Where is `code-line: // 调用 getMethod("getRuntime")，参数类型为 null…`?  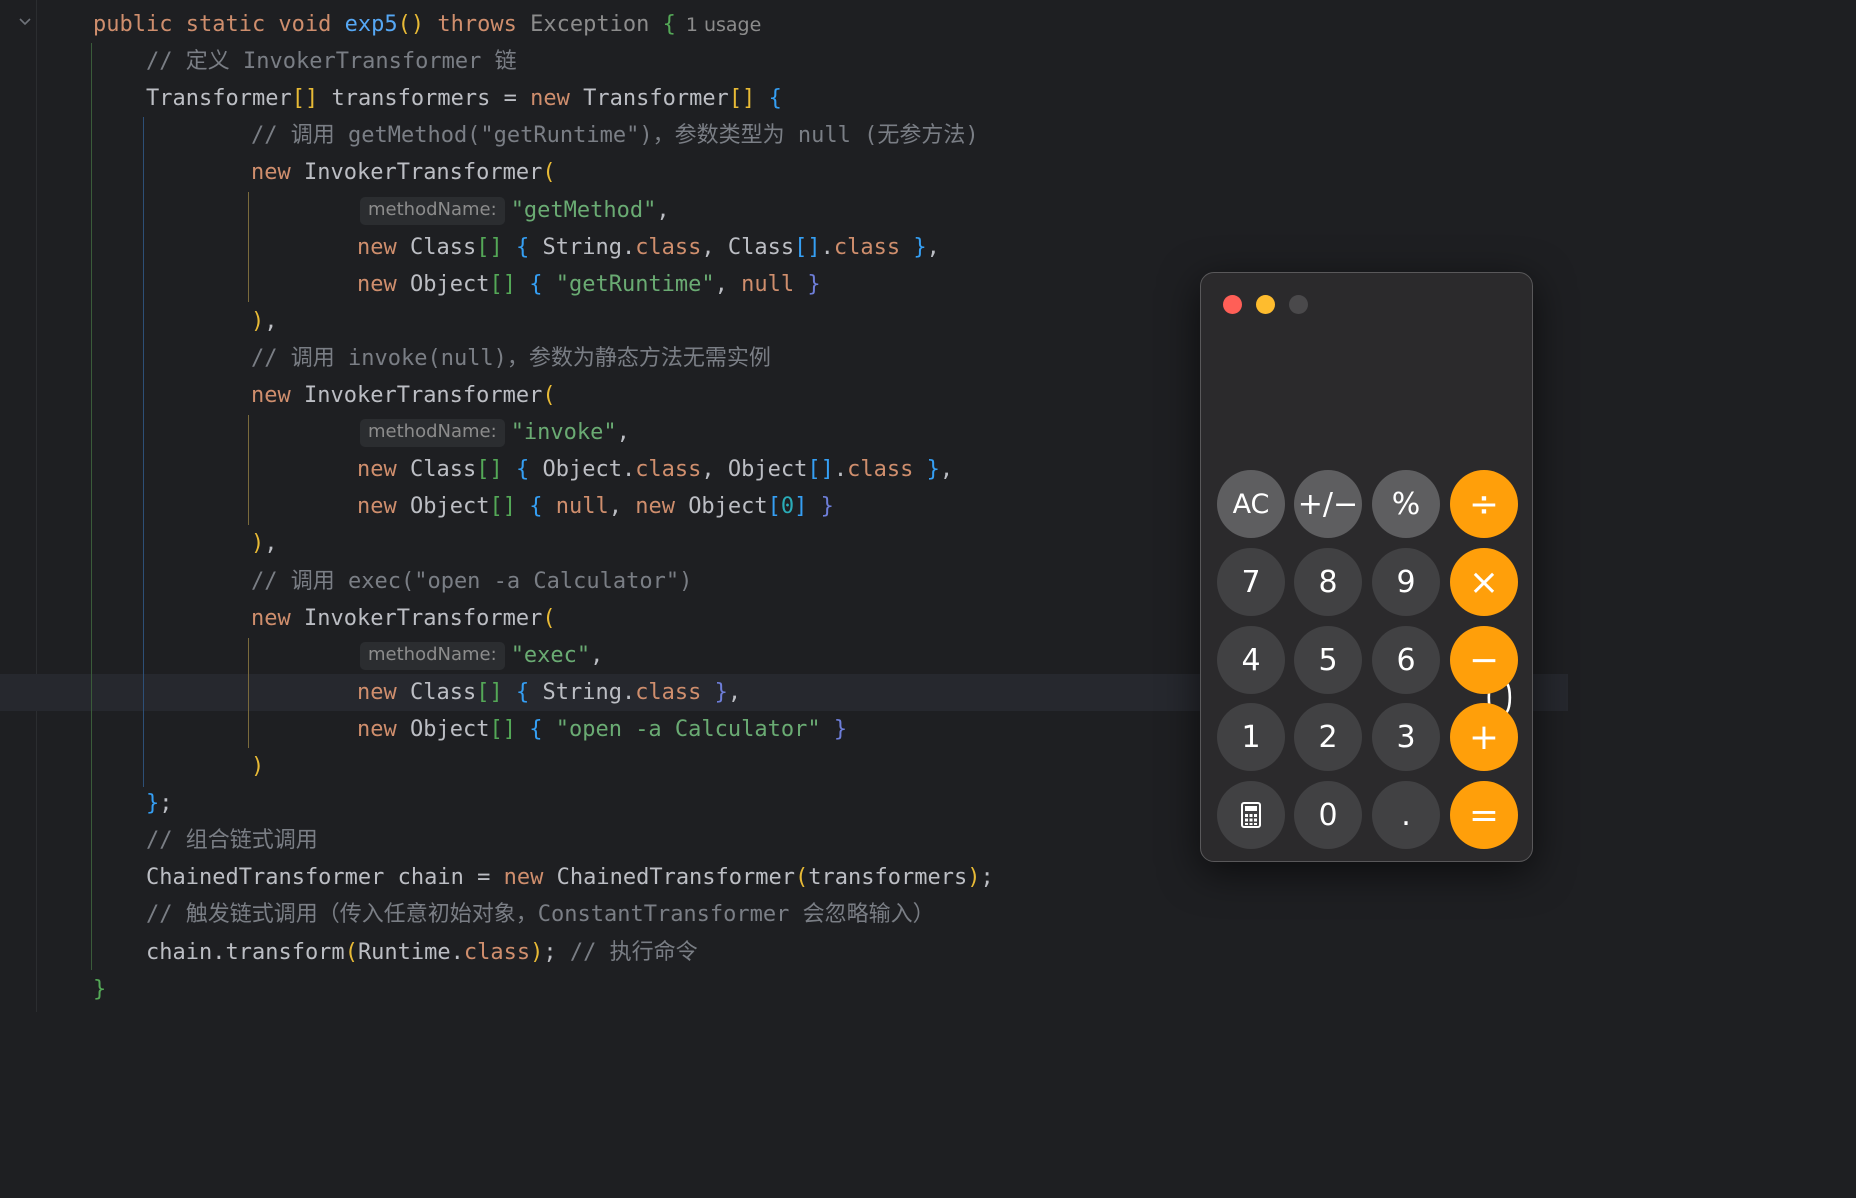
code-line: // 调用 getMethod("getRuntime")，参数类型为 null… is located at coordinates (615, 135).